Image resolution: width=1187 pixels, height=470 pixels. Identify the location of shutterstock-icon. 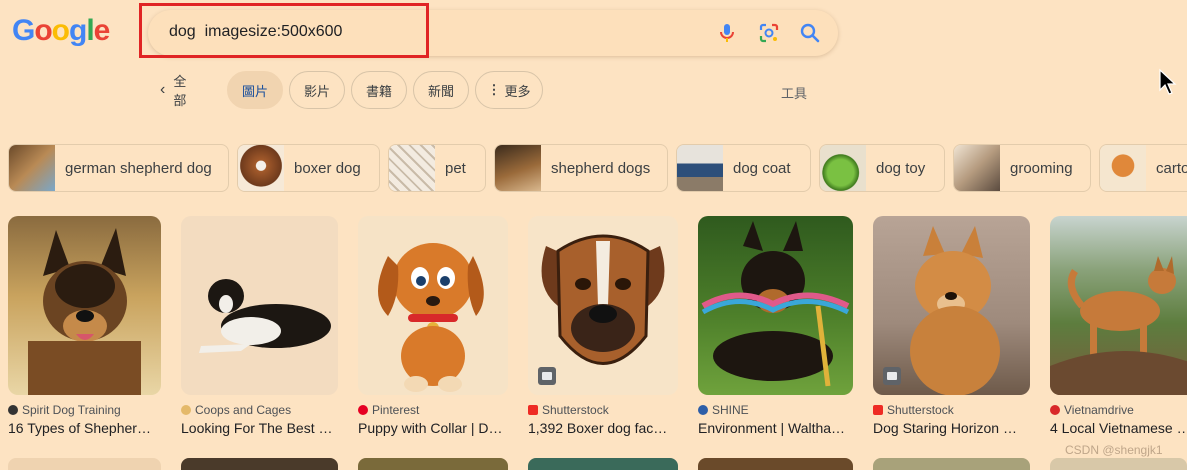
(533, 410).